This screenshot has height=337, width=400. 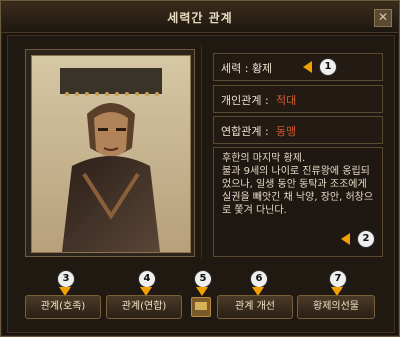 What do you see at coordinates (255, 307) in the screenshot?
I see `improve-relation-button: 관계 개선` at bounding box center [255, 307].